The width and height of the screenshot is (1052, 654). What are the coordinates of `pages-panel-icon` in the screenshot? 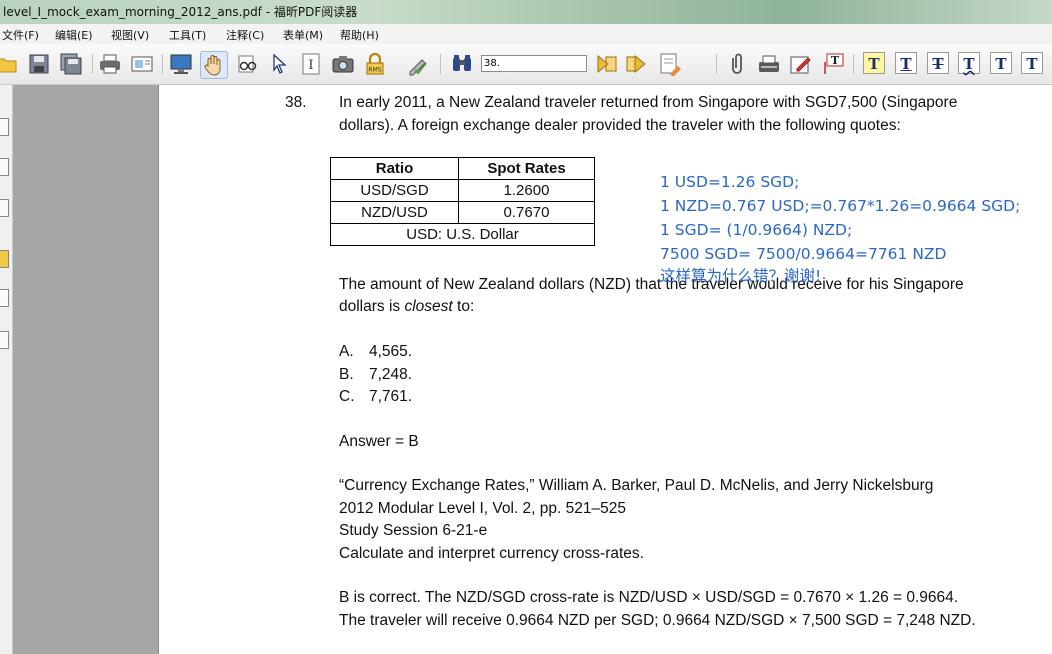 It's located at (4, 127).